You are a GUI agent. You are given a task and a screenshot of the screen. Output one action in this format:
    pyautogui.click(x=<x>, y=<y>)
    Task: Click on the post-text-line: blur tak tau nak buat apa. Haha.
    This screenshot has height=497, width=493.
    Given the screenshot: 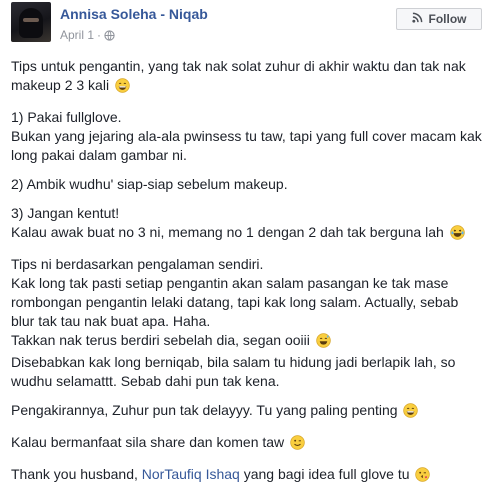 What is the action you would take?
    pyautogui.click(x=246, y=321)
    